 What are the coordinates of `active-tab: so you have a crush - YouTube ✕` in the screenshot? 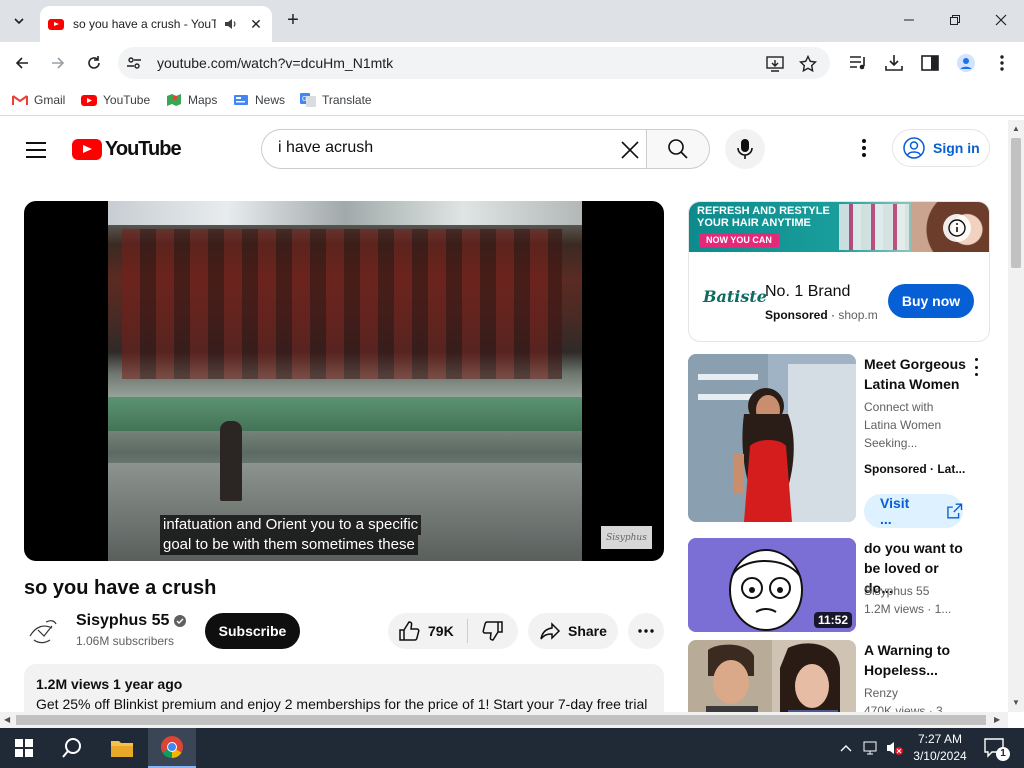 It's located at (156, 24).